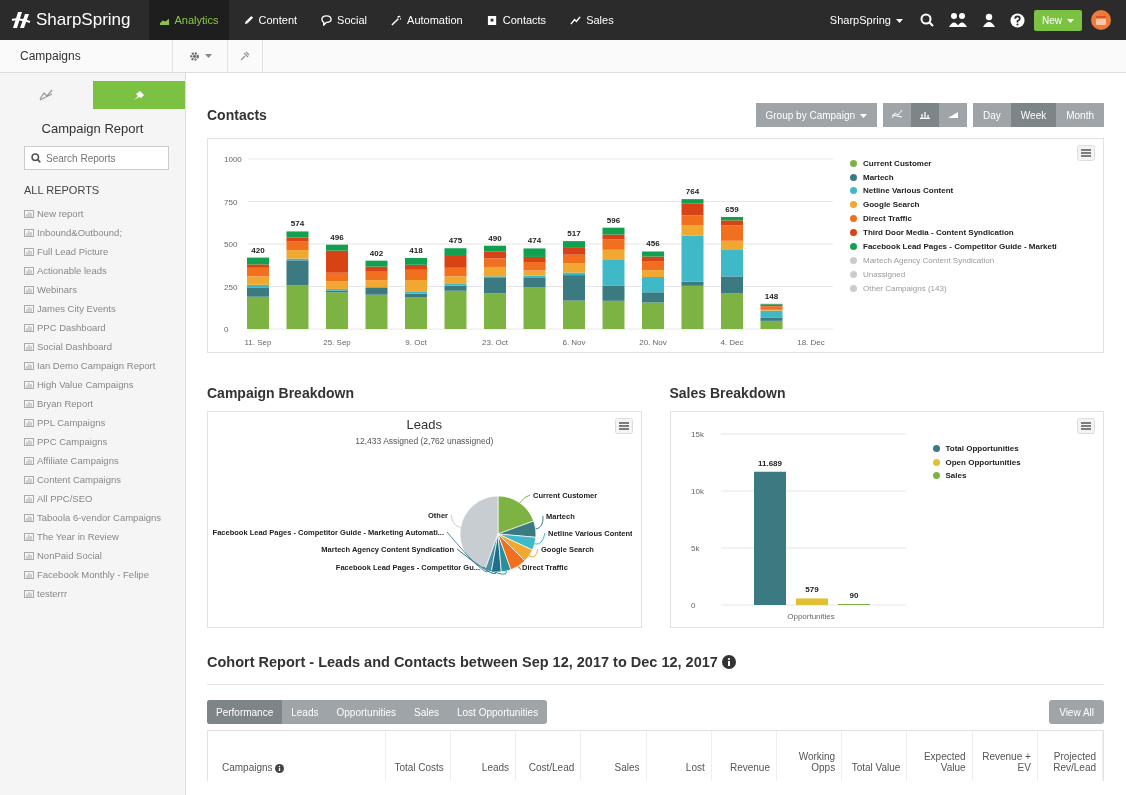 The image size is (1126, 795). I want to click on period-button: Month, so click(1080, 115).